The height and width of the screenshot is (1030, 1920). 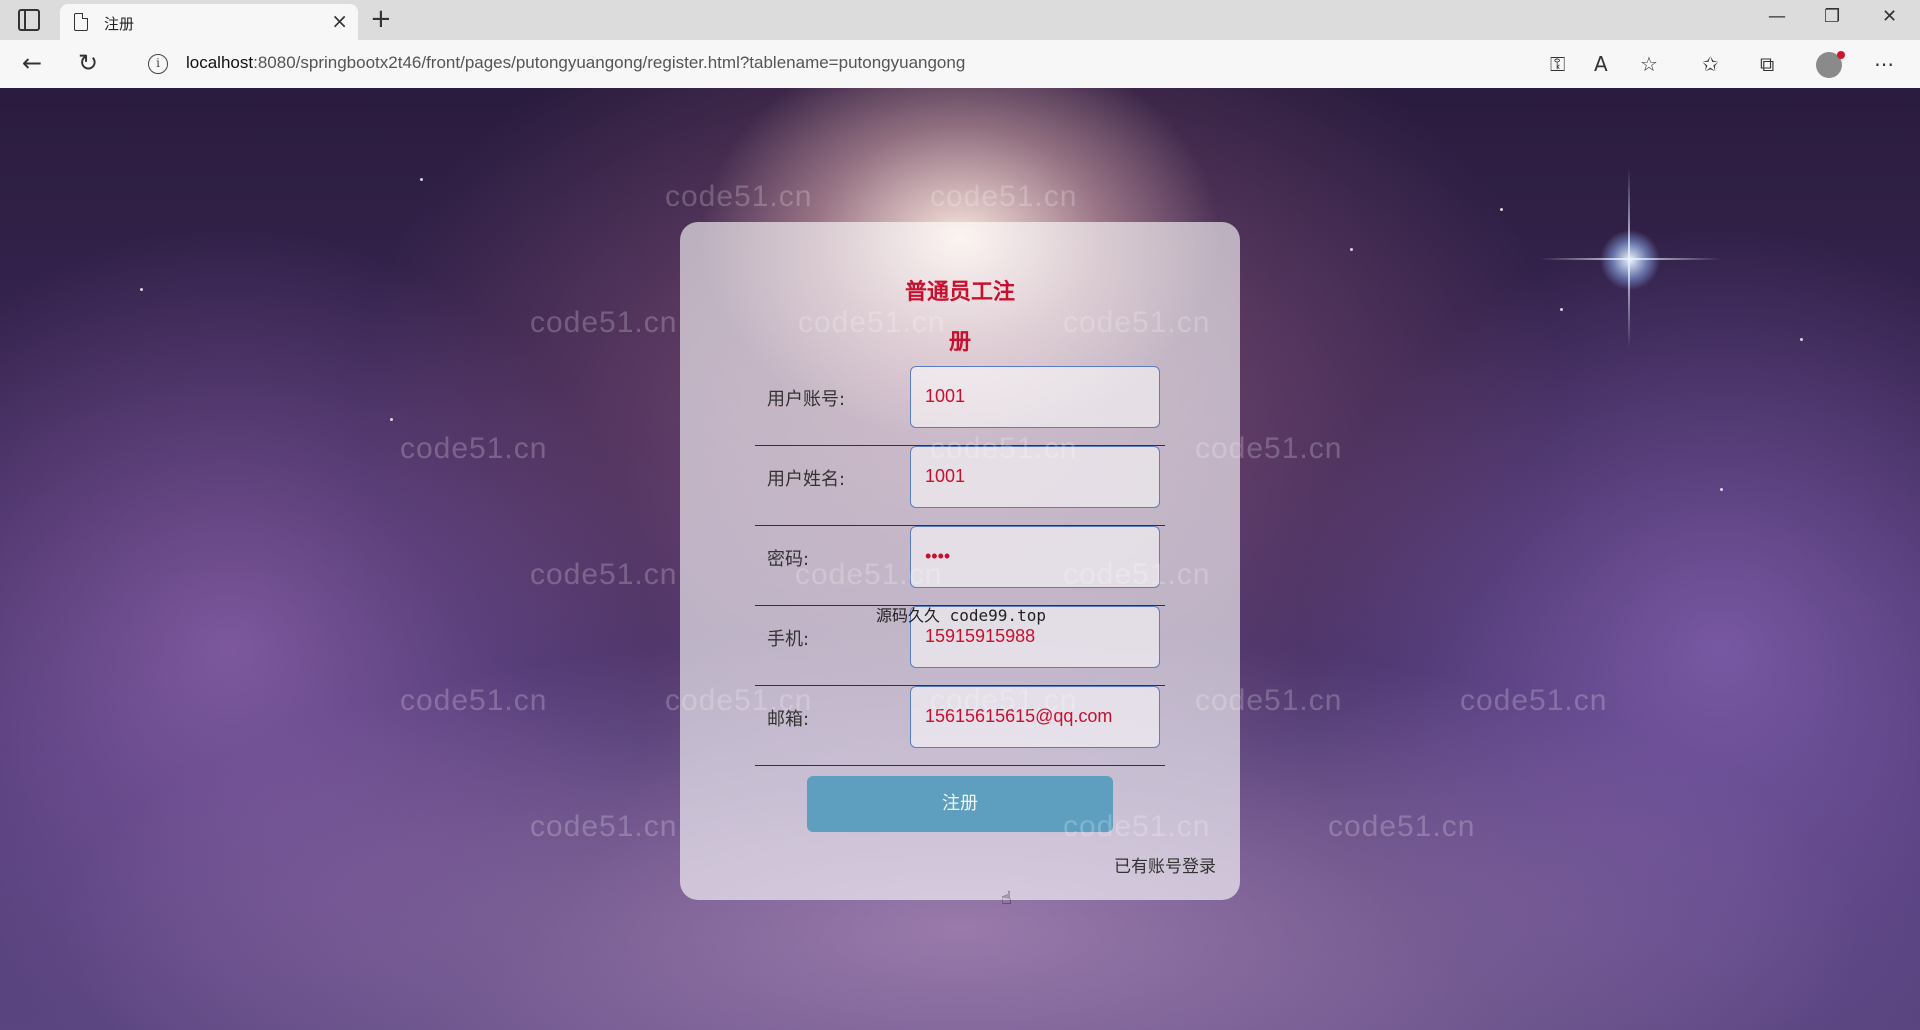 What do you see at coordinates (339, 21) in the screenshot?
I see `close-tab-icon: ×` at bounding box center [339, 21].